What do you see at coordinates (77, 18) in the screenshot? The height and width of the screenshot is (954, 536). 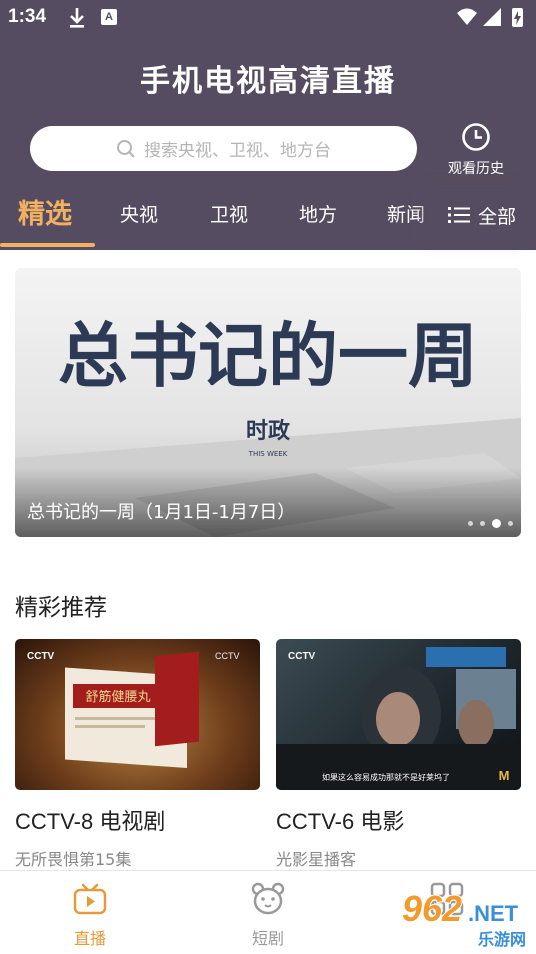 I see `download-icon` at bounding box center [77, 18].